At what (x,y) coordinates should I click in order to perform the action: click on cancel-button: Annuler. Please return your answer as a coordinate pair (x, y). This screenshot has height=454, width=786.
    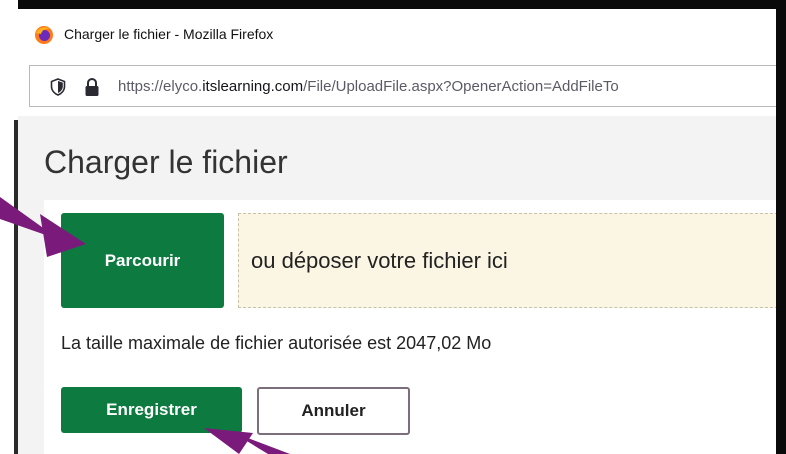
    Looking at the image, I should click on (333, 411).